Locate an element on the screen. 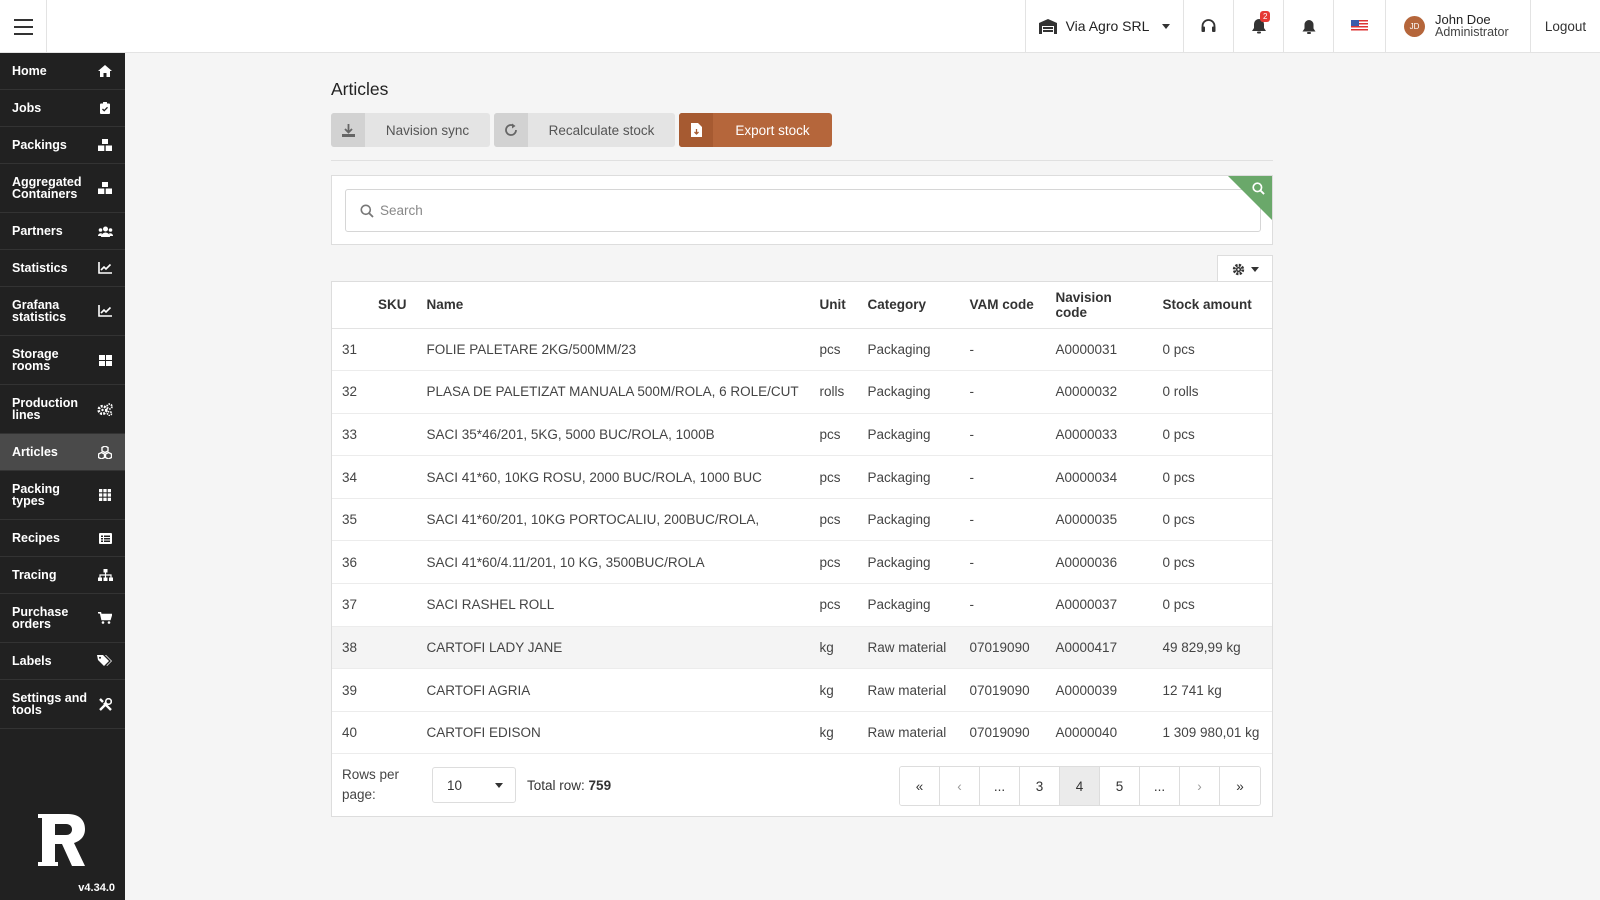 This screenshot has width=1600, height=900. sidebar-item-purchase-orders: Purchase orders is located at coordinates (62, 618).